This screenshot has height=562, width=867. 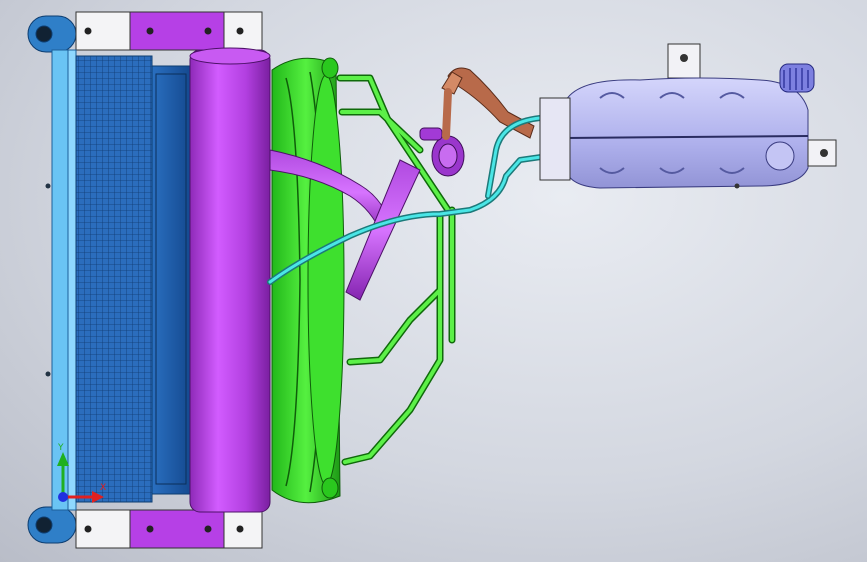 I want to click on condenser-core, so click(x=171, y=280).